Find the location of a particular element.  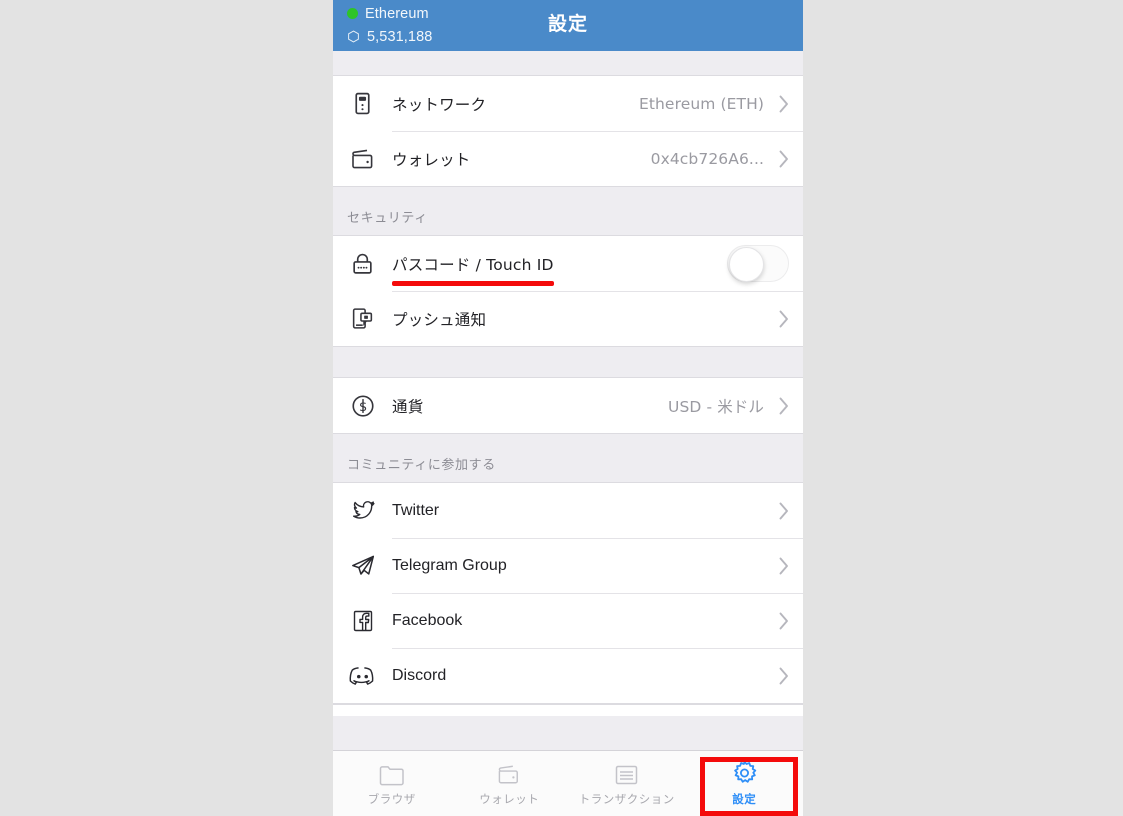

row-value: USD - 米ドル is located at coordinates (716, 406).